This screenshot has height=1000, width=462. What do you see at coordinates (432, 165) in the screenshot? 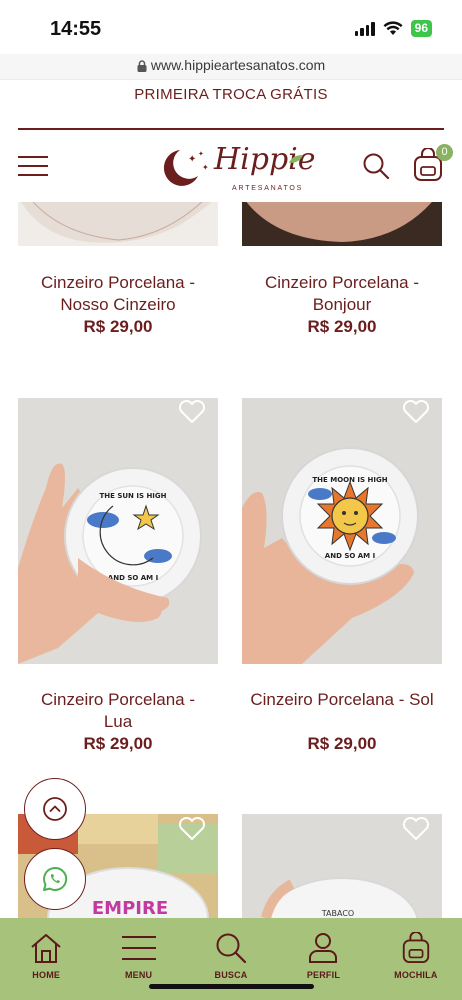
I see `backpack-cart-button: 0` at bounding box center [432, 165].